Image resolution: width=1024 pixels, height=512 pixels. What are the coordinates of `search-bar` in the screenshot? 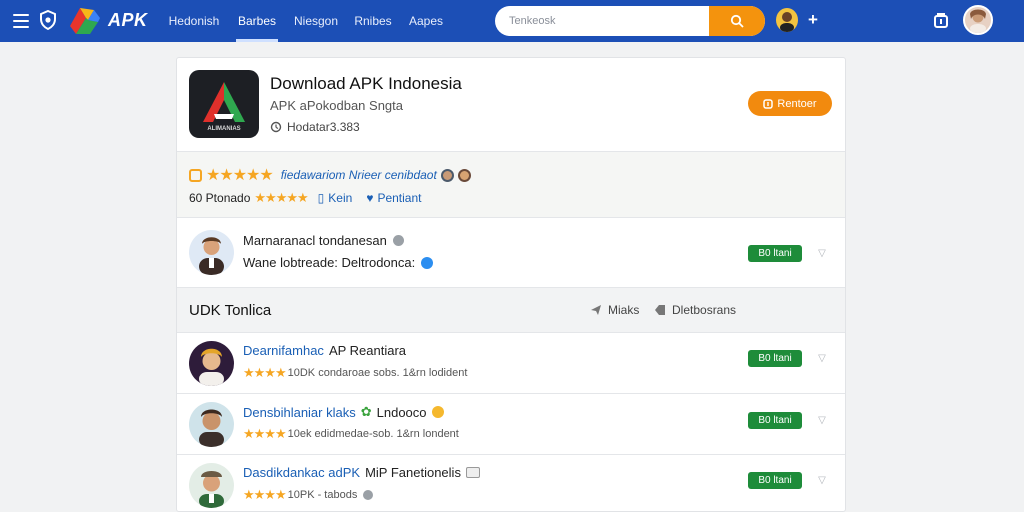 It's located at (630, 21).